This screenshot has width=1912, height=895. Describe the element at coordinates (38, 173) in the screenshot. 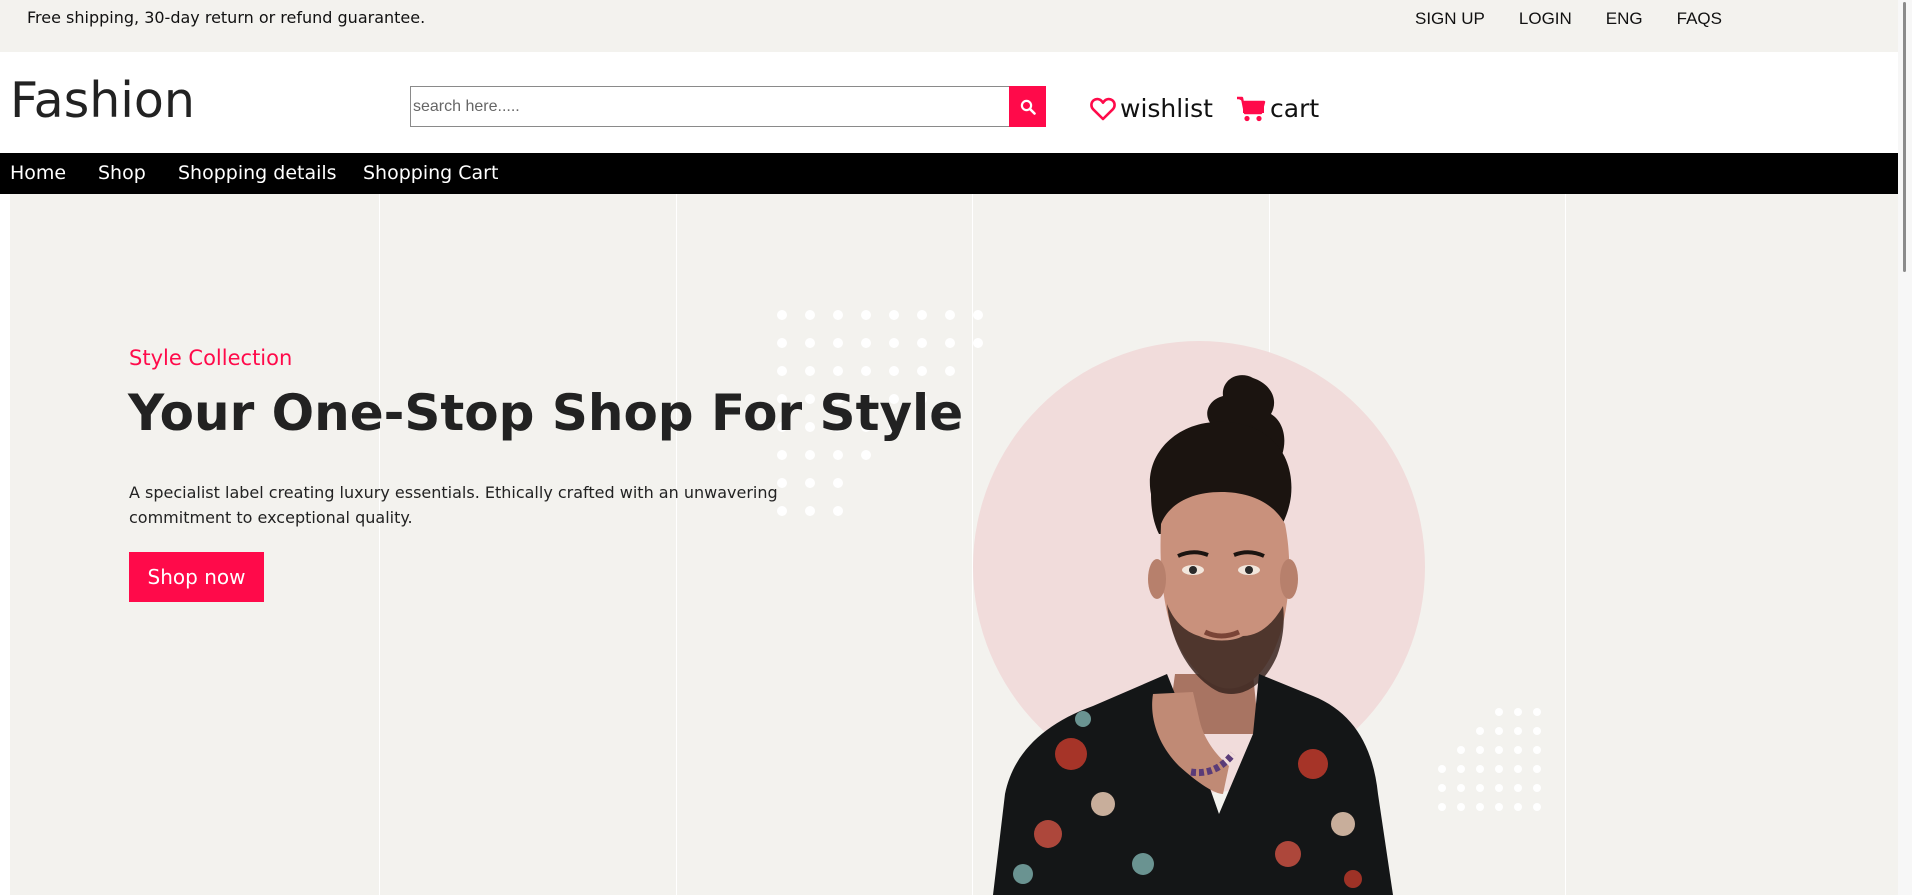

I see `nav-item-home: Home` at that location.